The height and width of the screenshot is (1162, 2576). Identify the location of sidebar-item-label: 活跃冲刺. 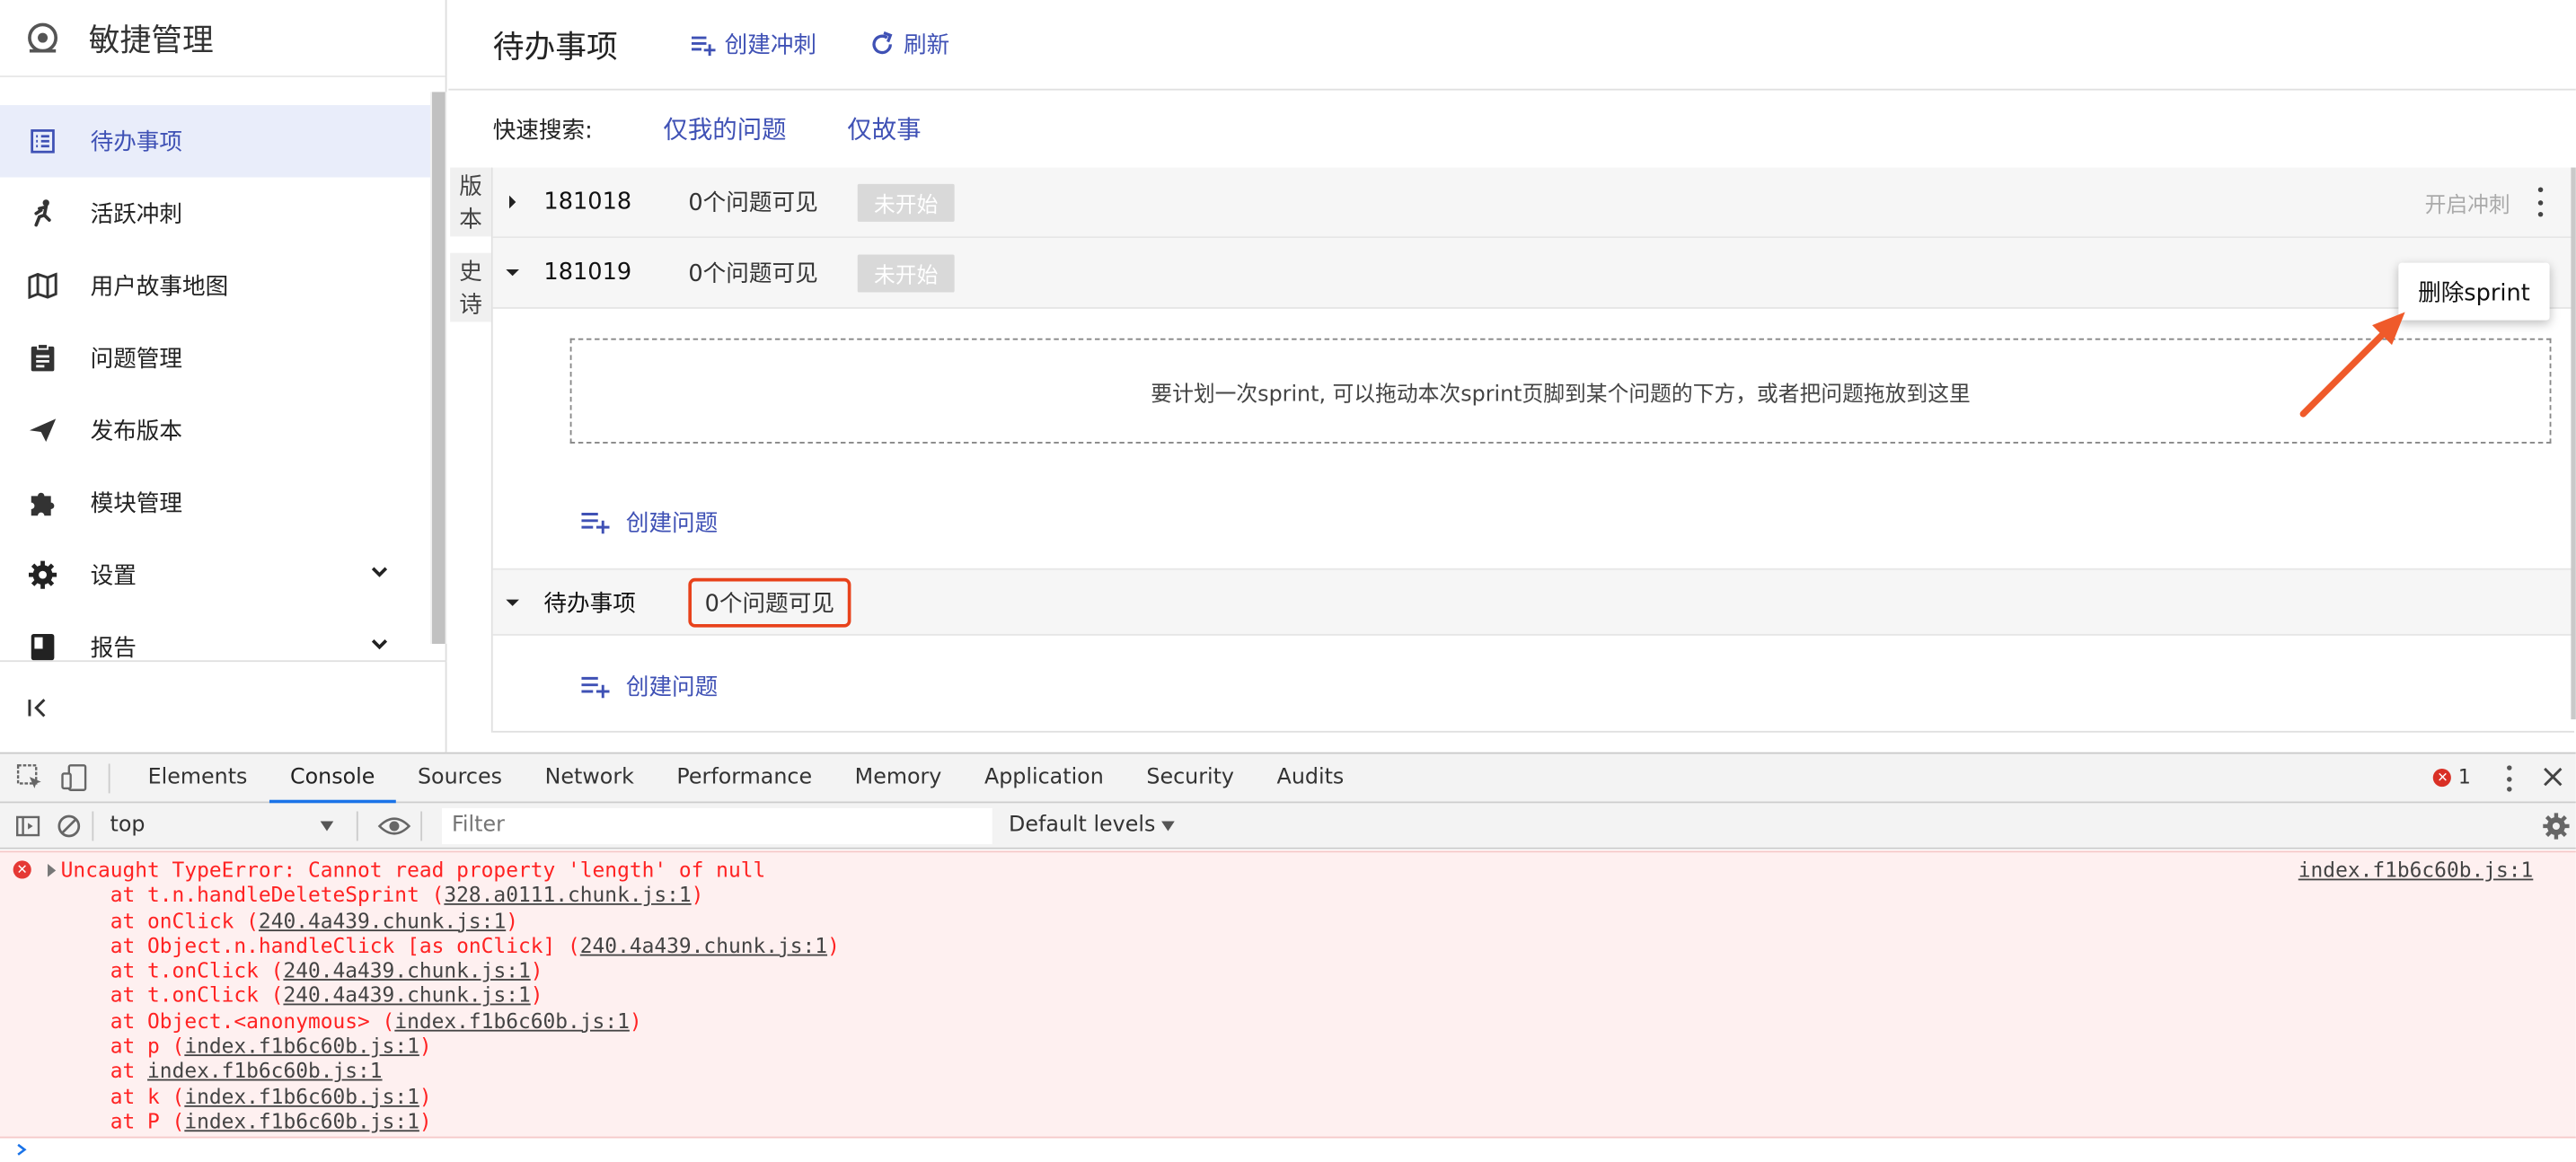
(136, 215).